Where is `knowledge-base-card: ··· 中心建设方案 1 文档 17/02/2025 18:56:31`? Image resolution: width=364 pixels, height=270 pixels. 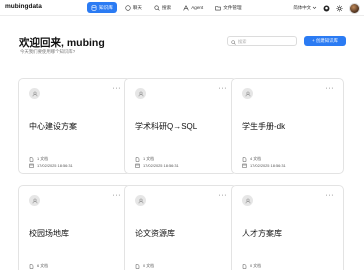 knowledge-base-card: ··· 中心建设方案 1 文档 17/02/2025 18:56:31 is located at coordinates (74, 126).